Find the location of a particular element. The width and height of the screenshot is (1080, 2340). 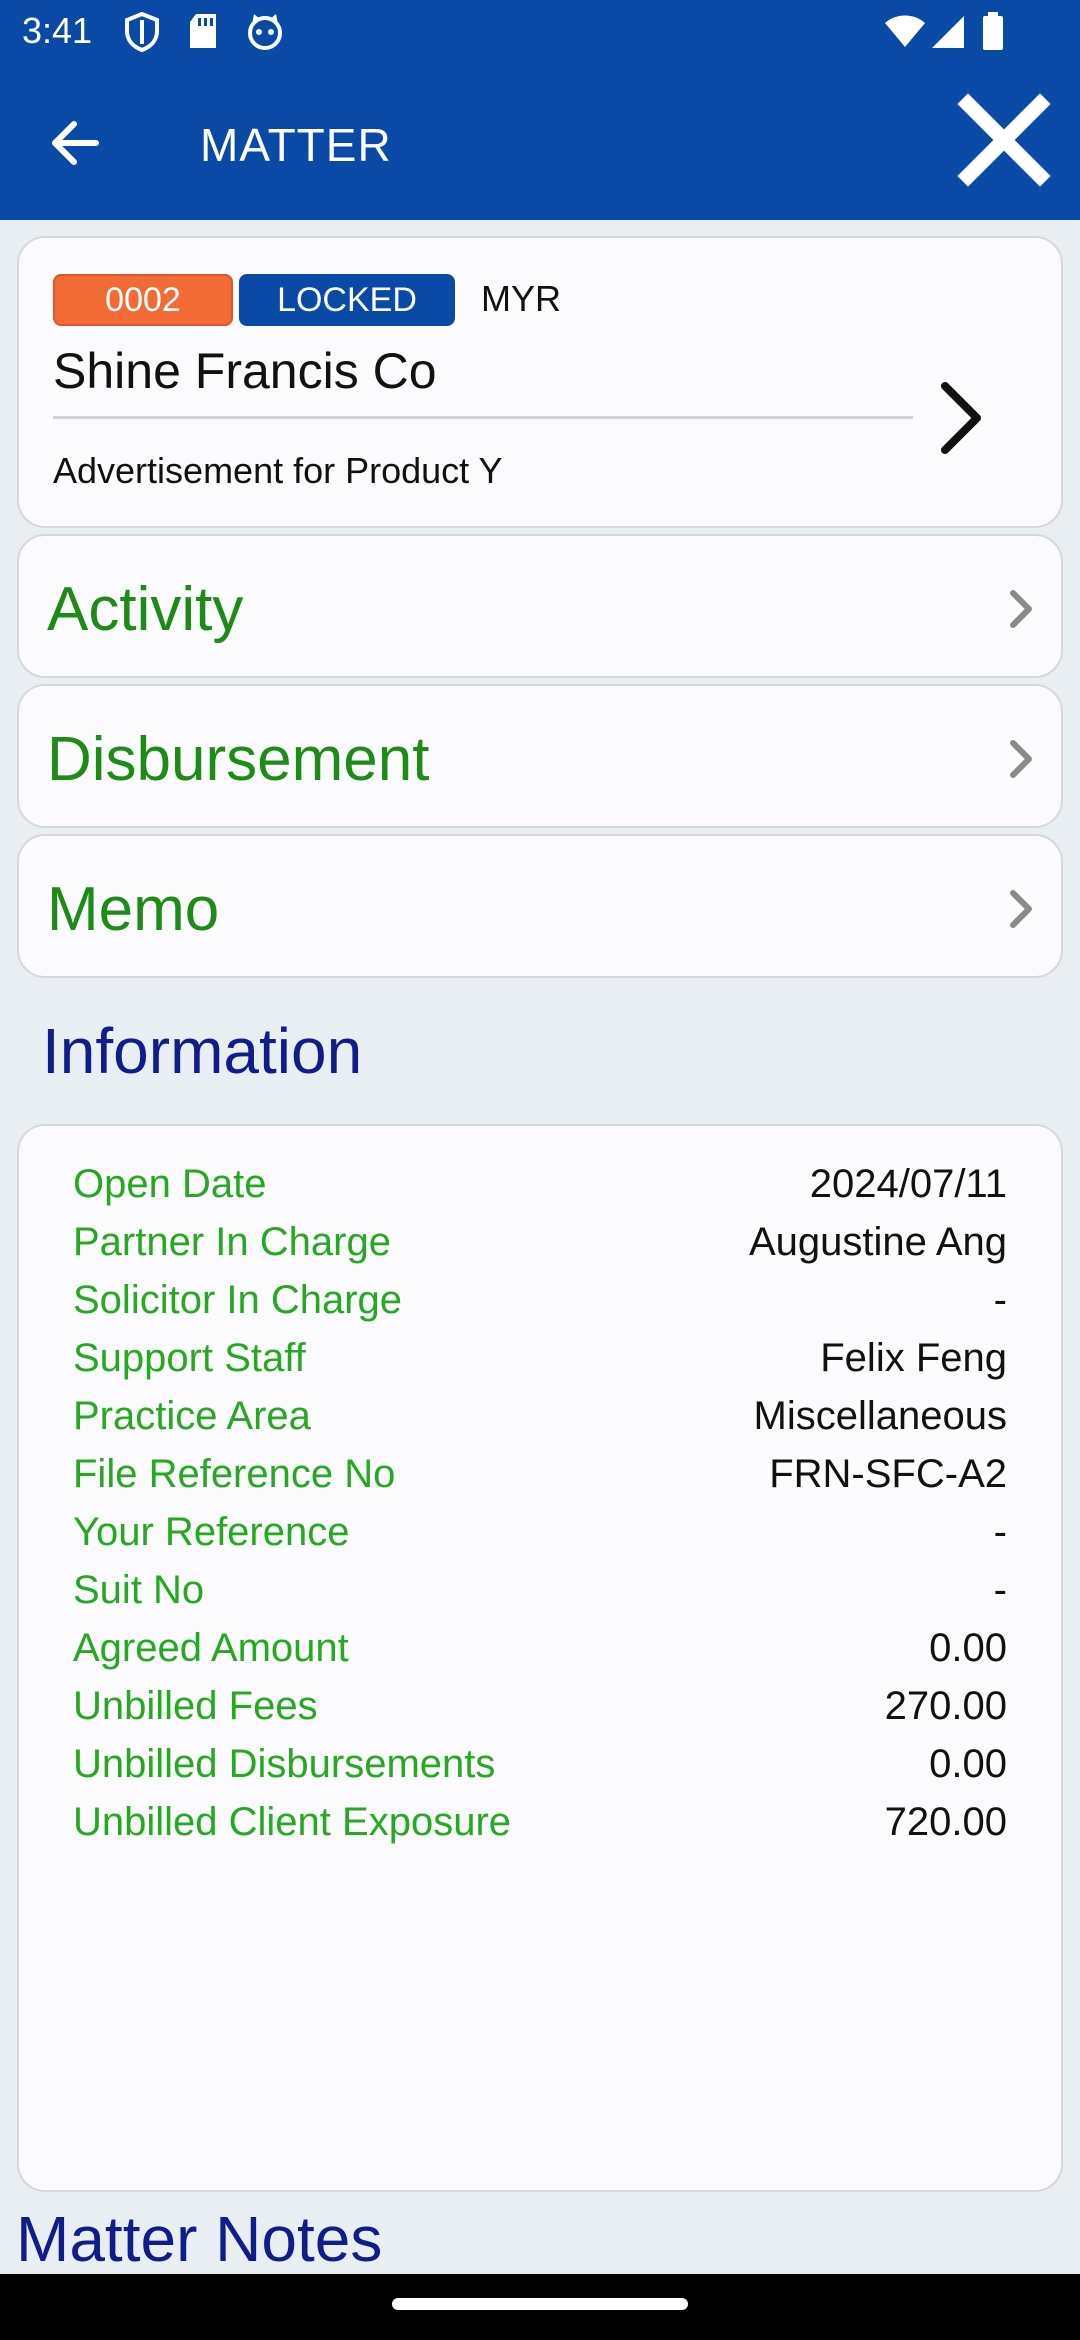

info-value: FRN-SFC-A2 is located at coordinates (888, 1474).